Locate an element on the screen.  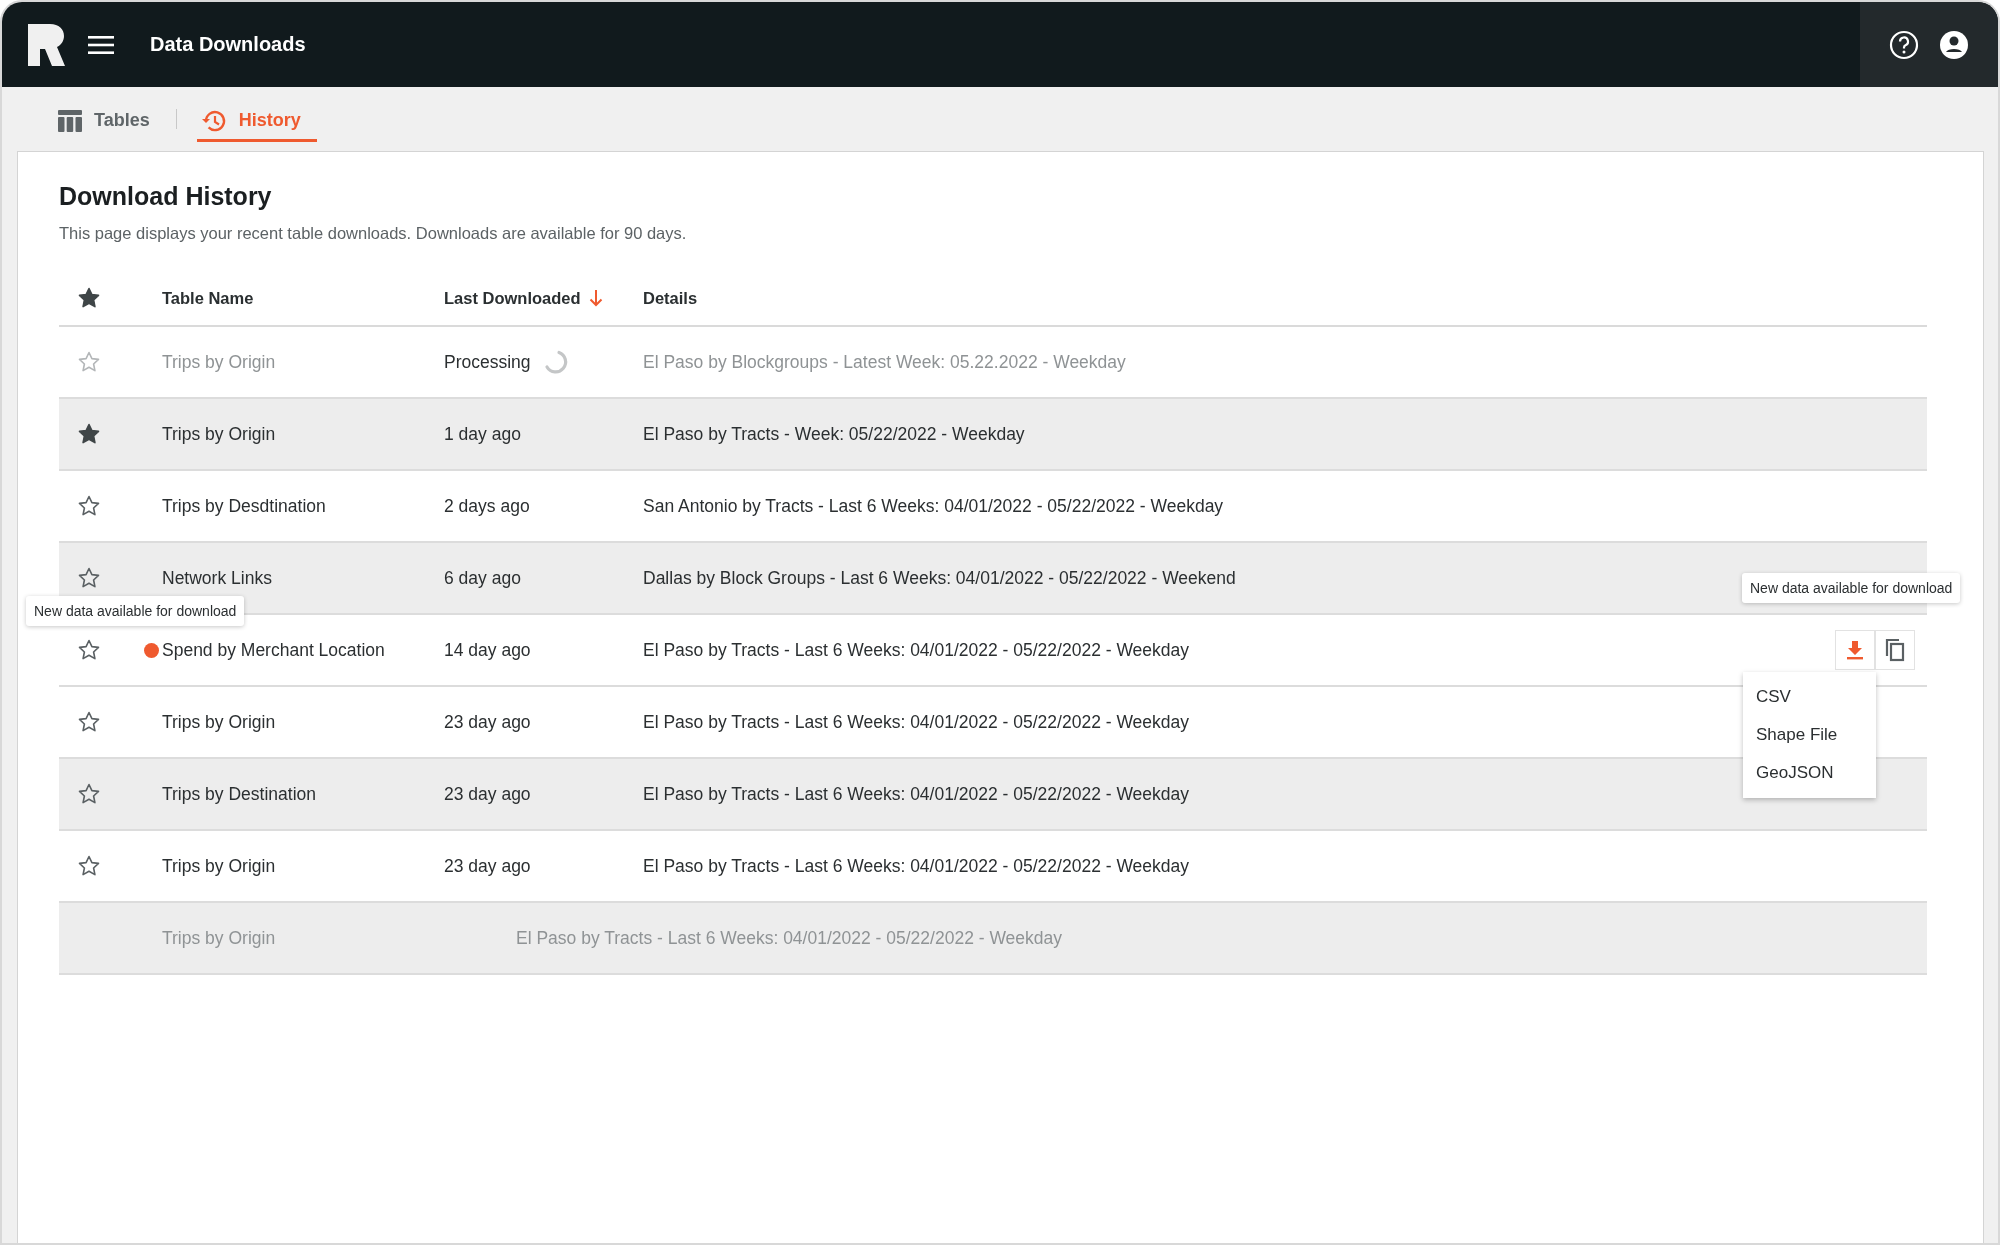
sort-down-icon is located at coordinates (595, 298).